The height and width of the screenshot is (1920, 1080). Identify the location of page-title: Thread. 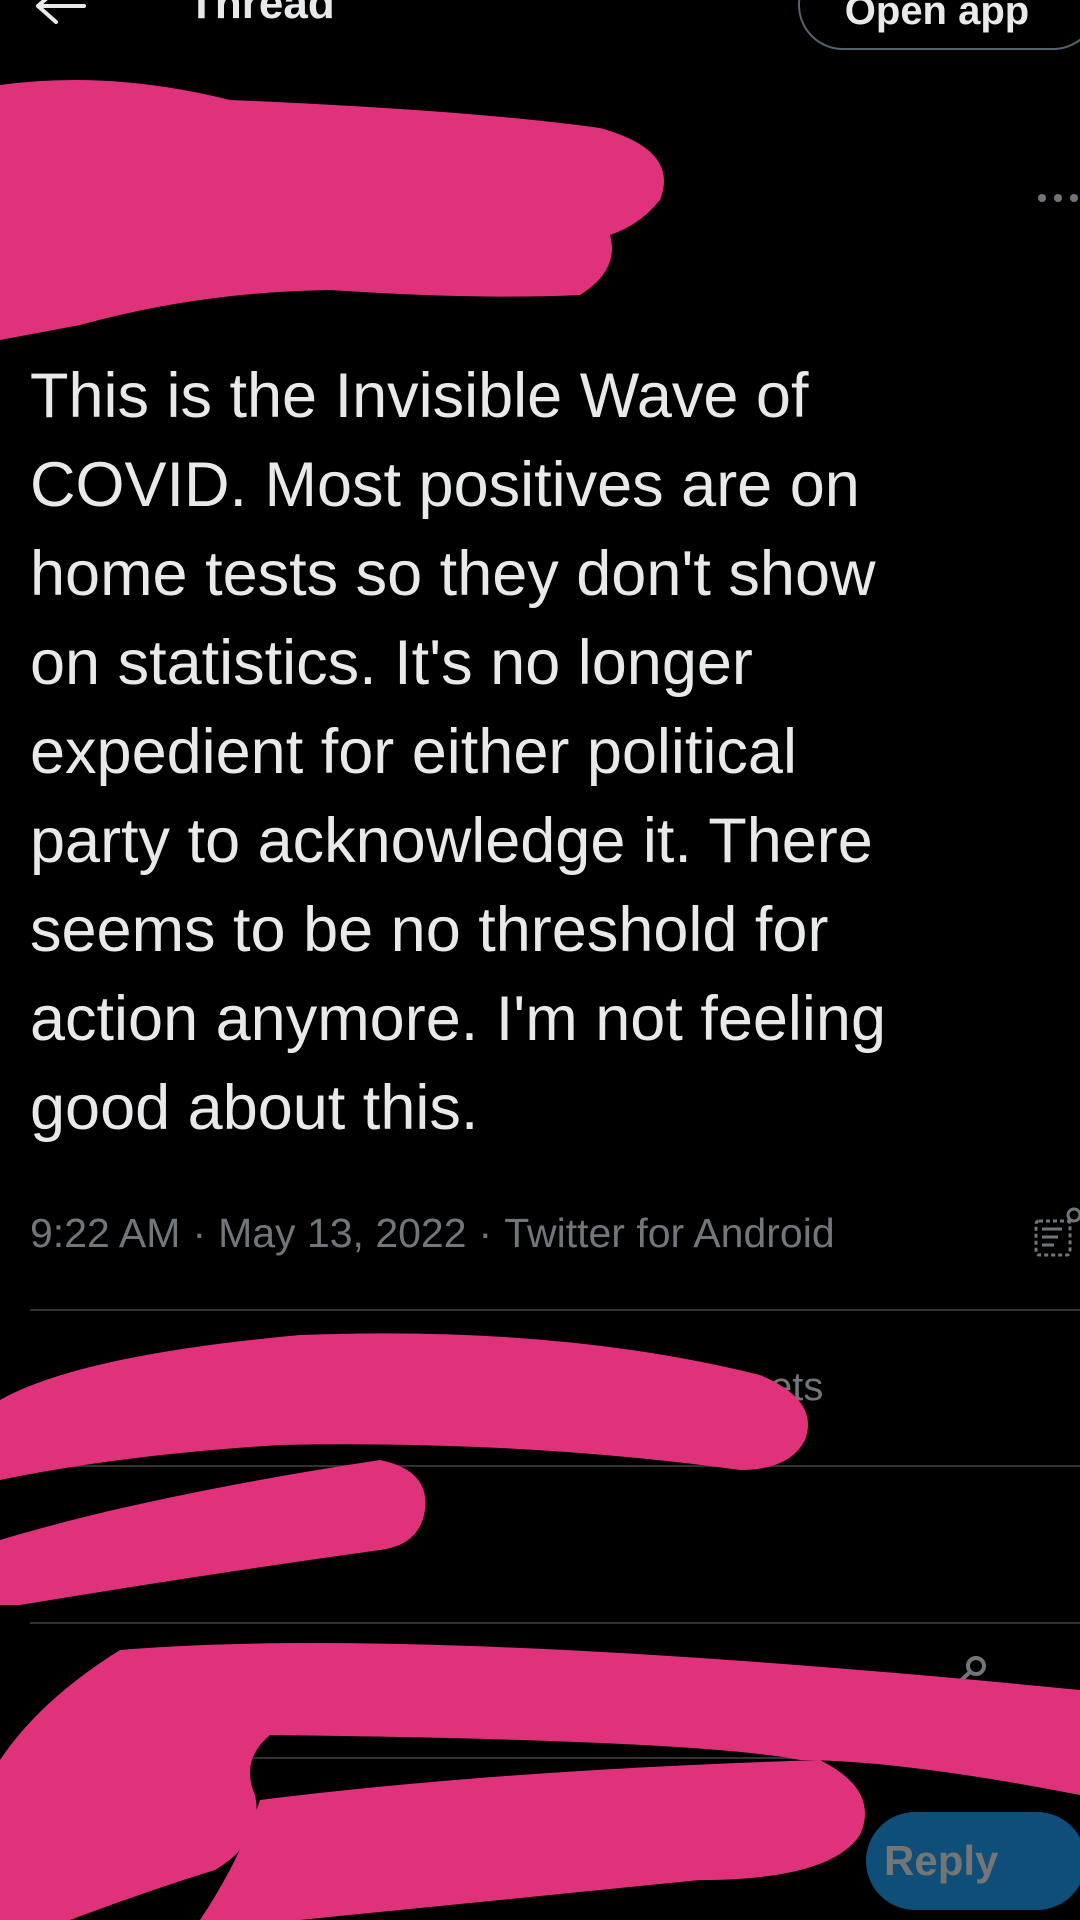
(261, 14).